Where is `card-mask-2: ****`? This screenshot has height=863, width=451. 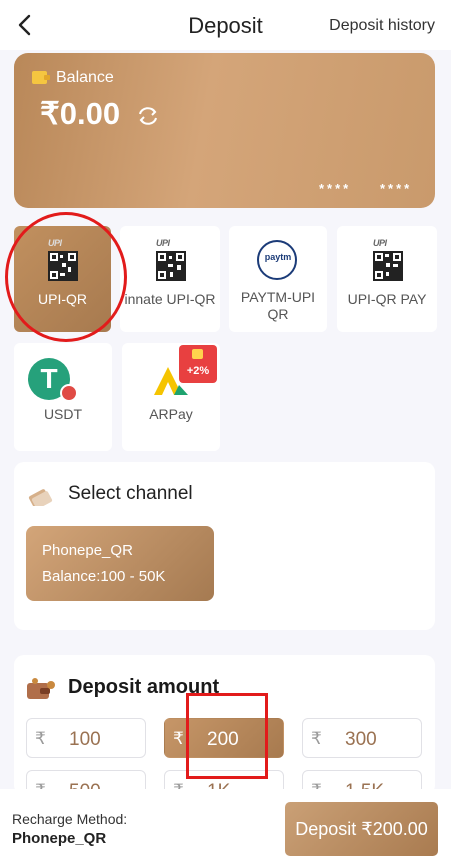
card-mask-2: **** is located at coordinates (396, 188).